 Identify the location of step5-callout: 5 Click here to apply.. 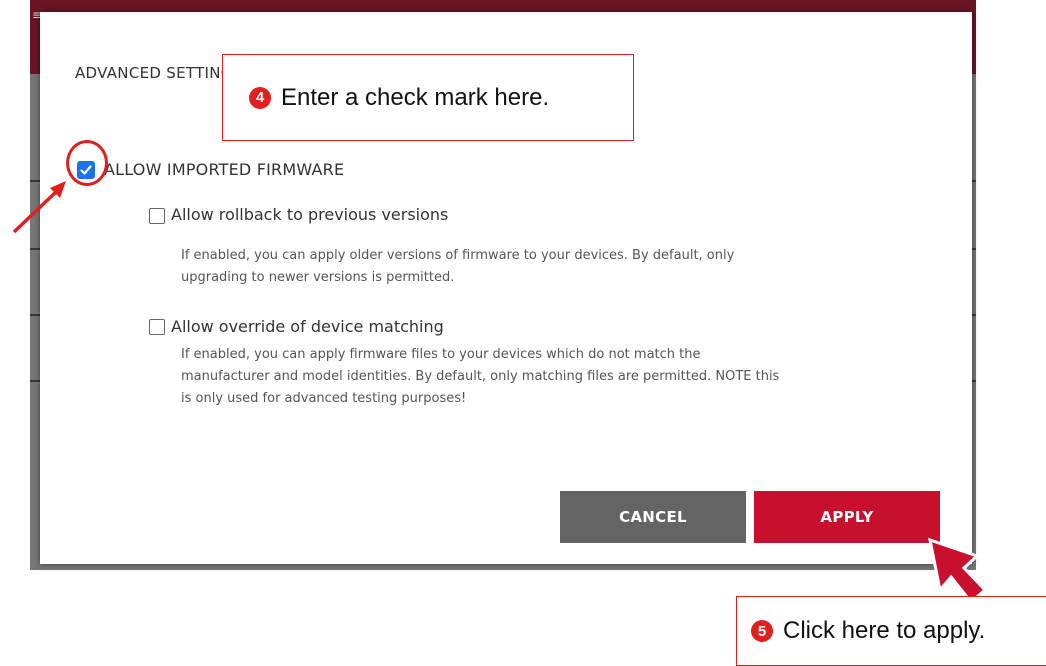
(891, 631).